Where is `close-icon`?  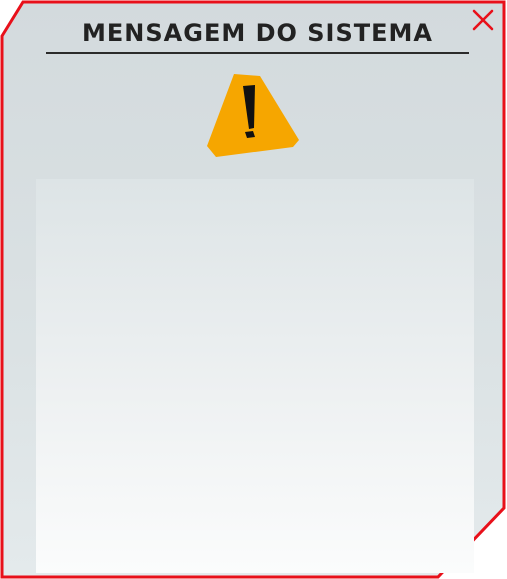 close-icon is located at coordinates (483, 20).